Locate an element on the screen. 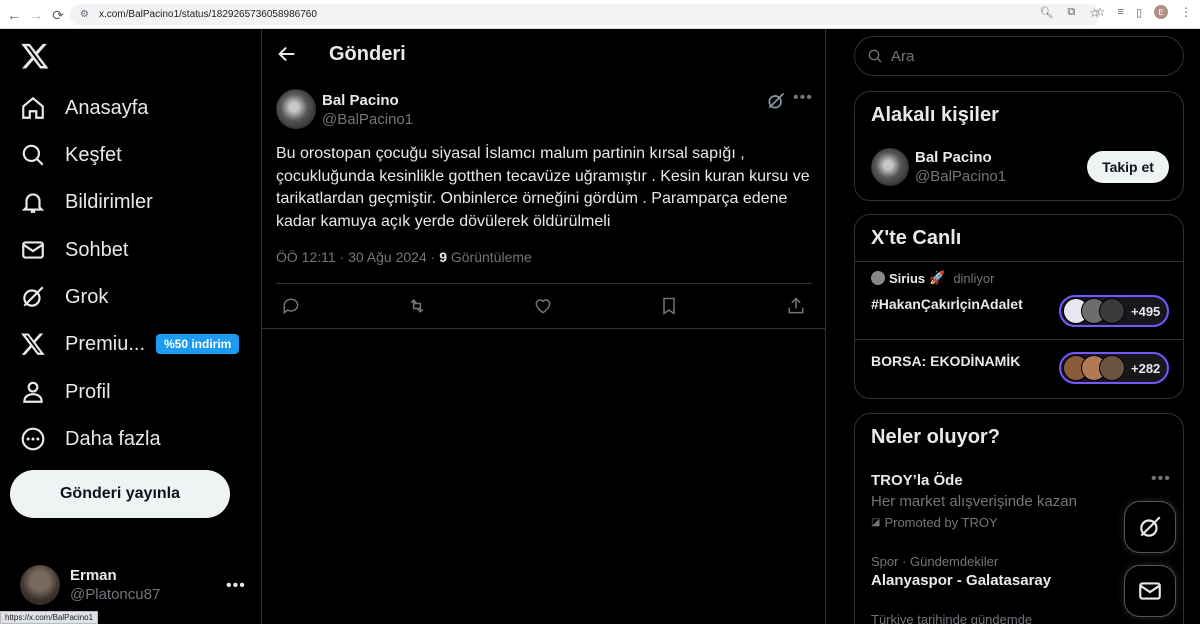  follow-button: Takip et is located at coordinates (1128, 167).